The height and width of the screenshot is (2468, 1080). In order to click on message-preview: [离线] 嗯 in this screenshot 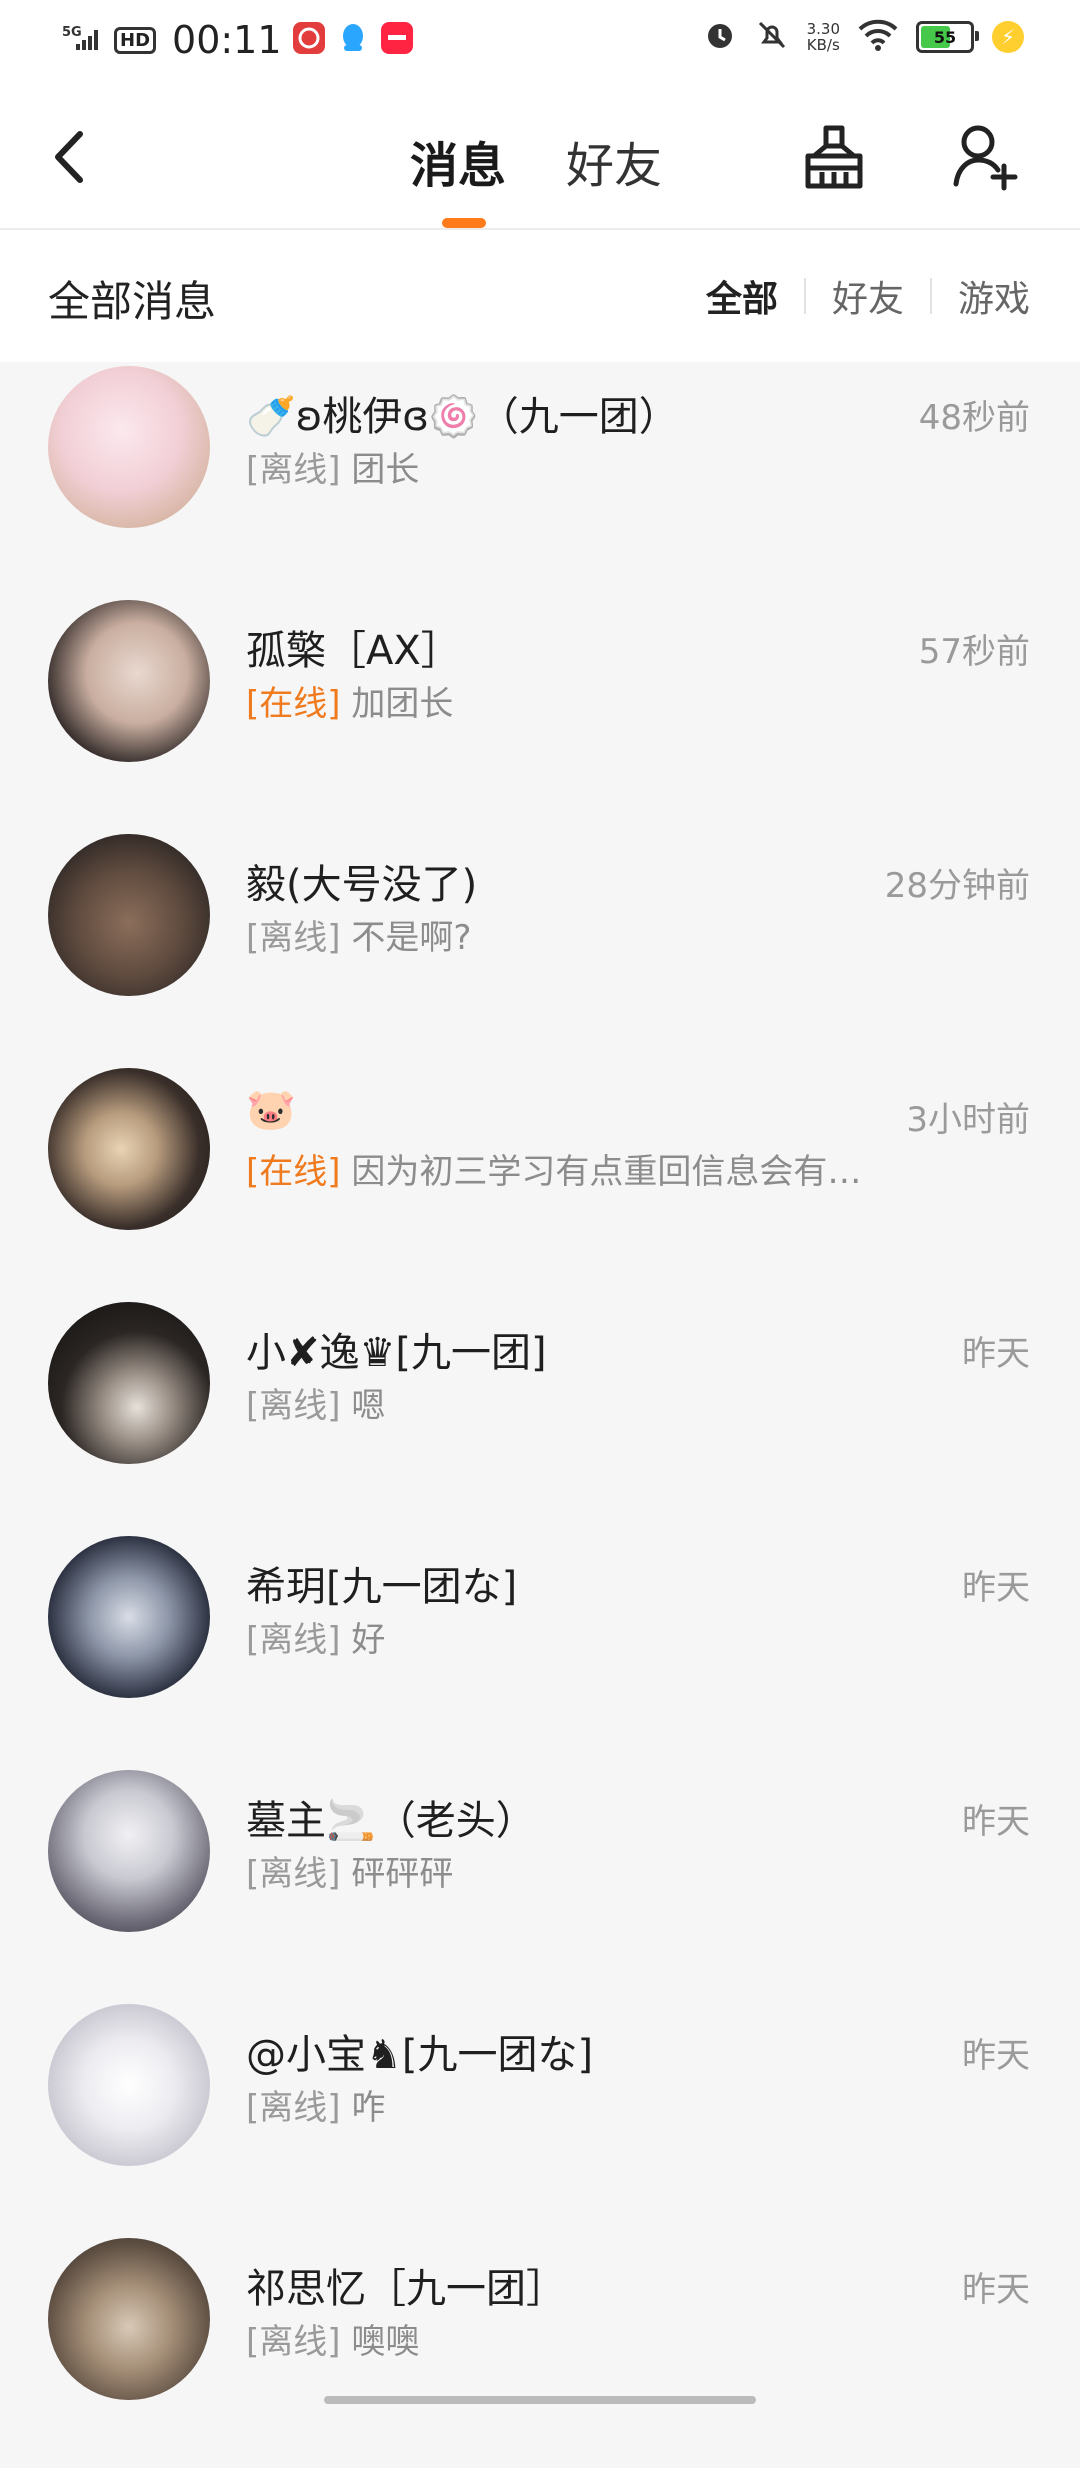, I will do `click(315, 1402)`.